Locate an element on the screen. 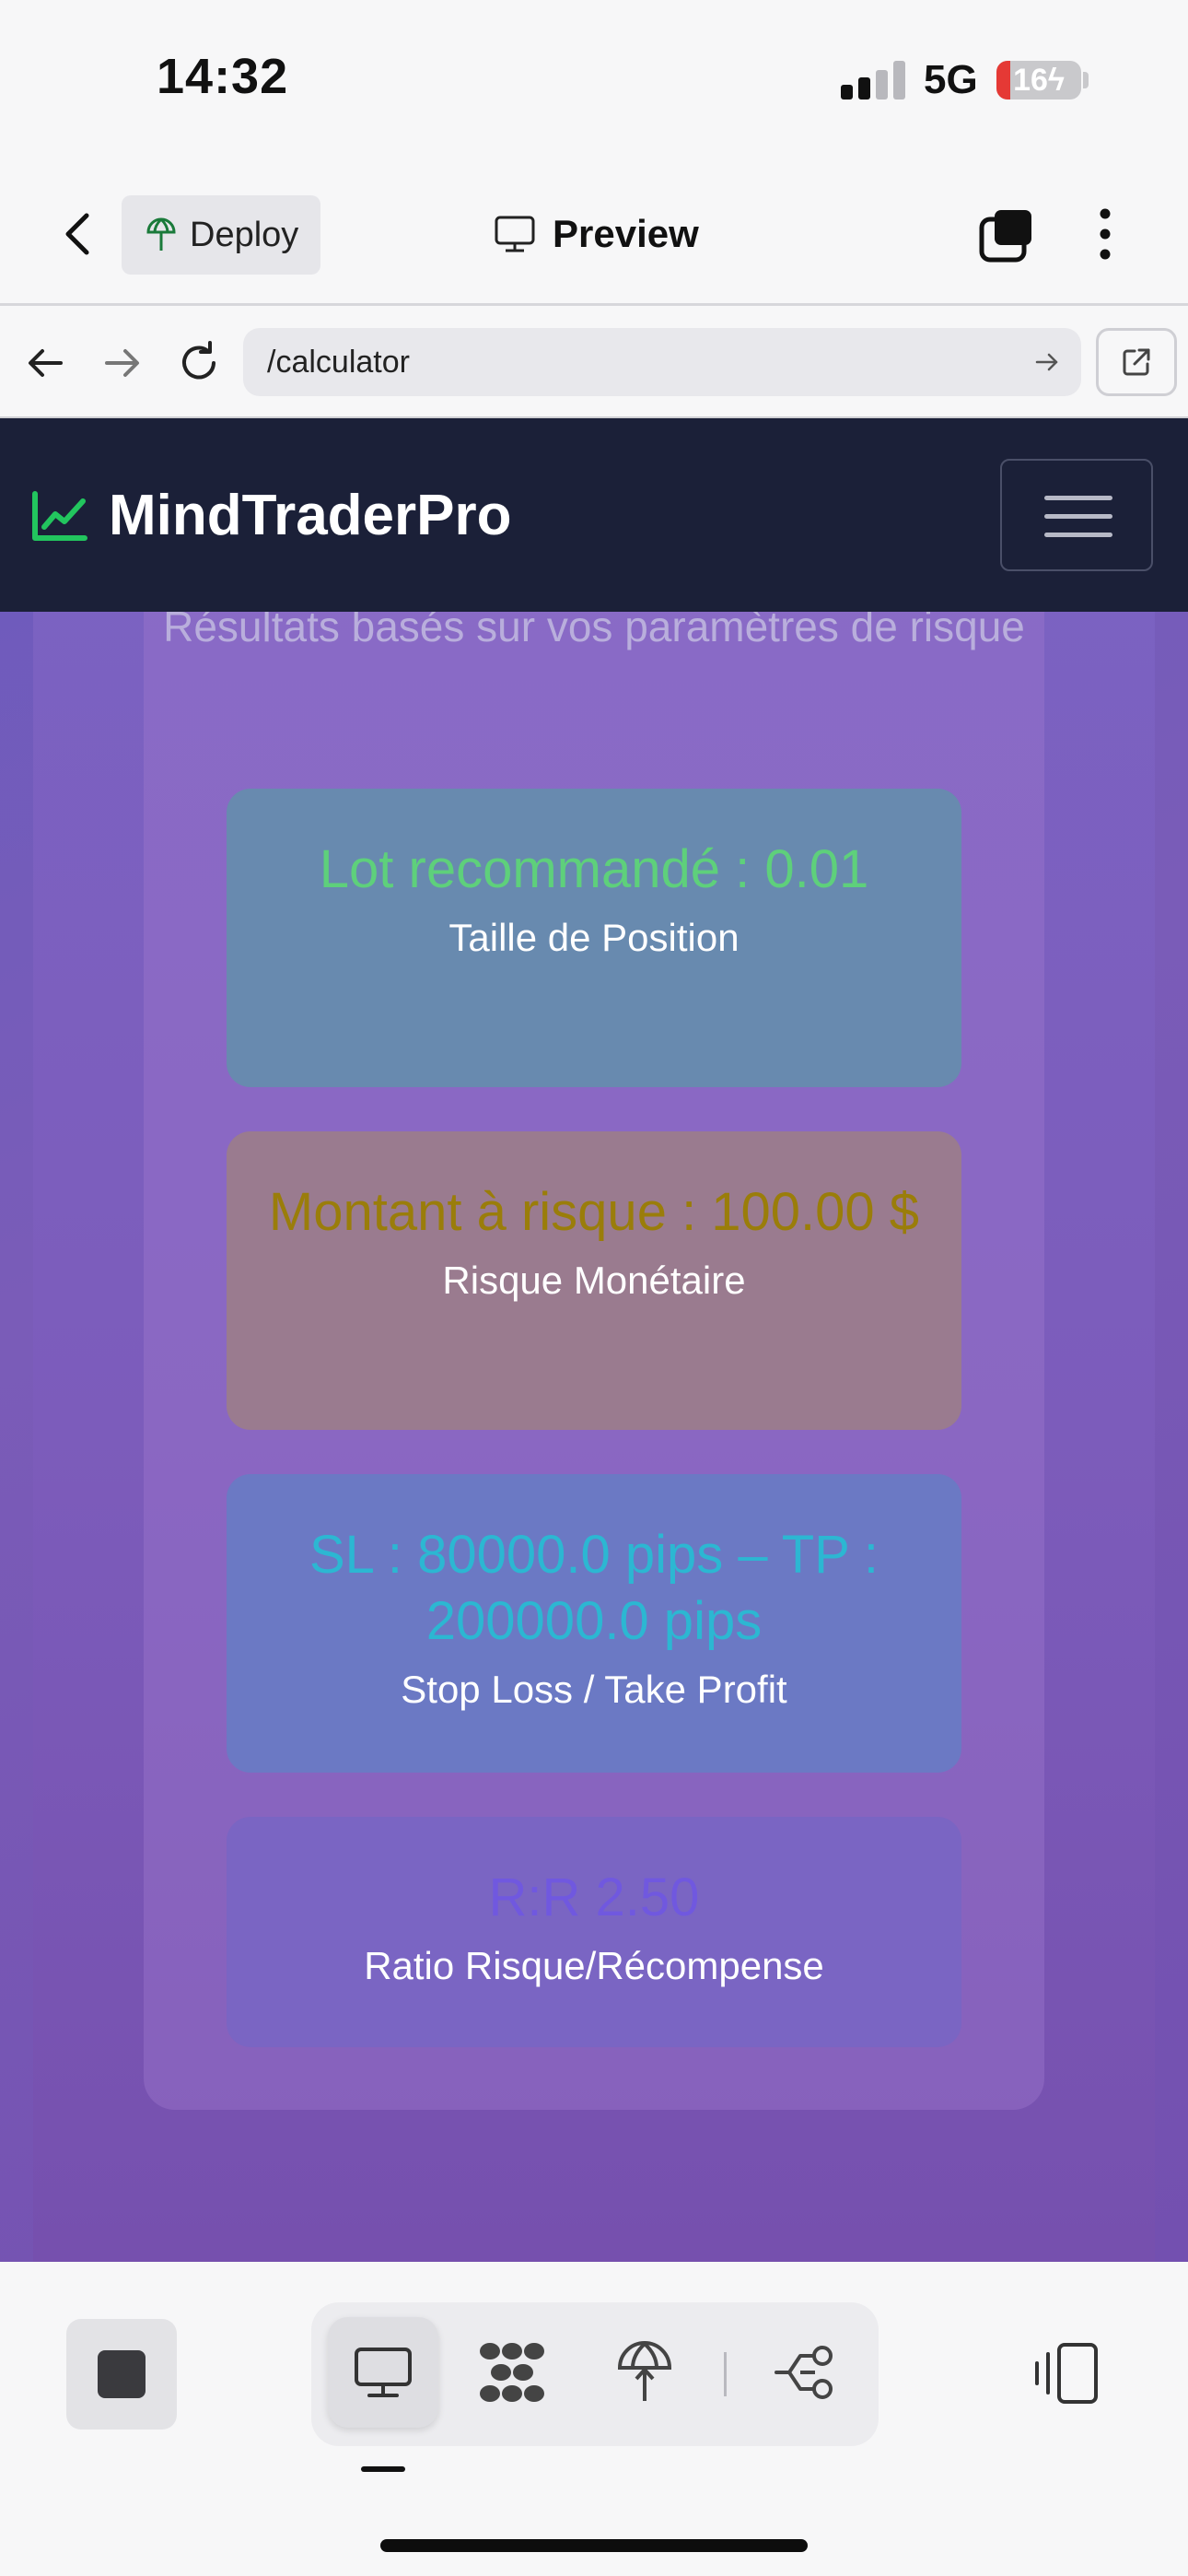 This screenshot has width=1188, height=2576. deploy-button: Deploy is located at coordinates (221, 235).